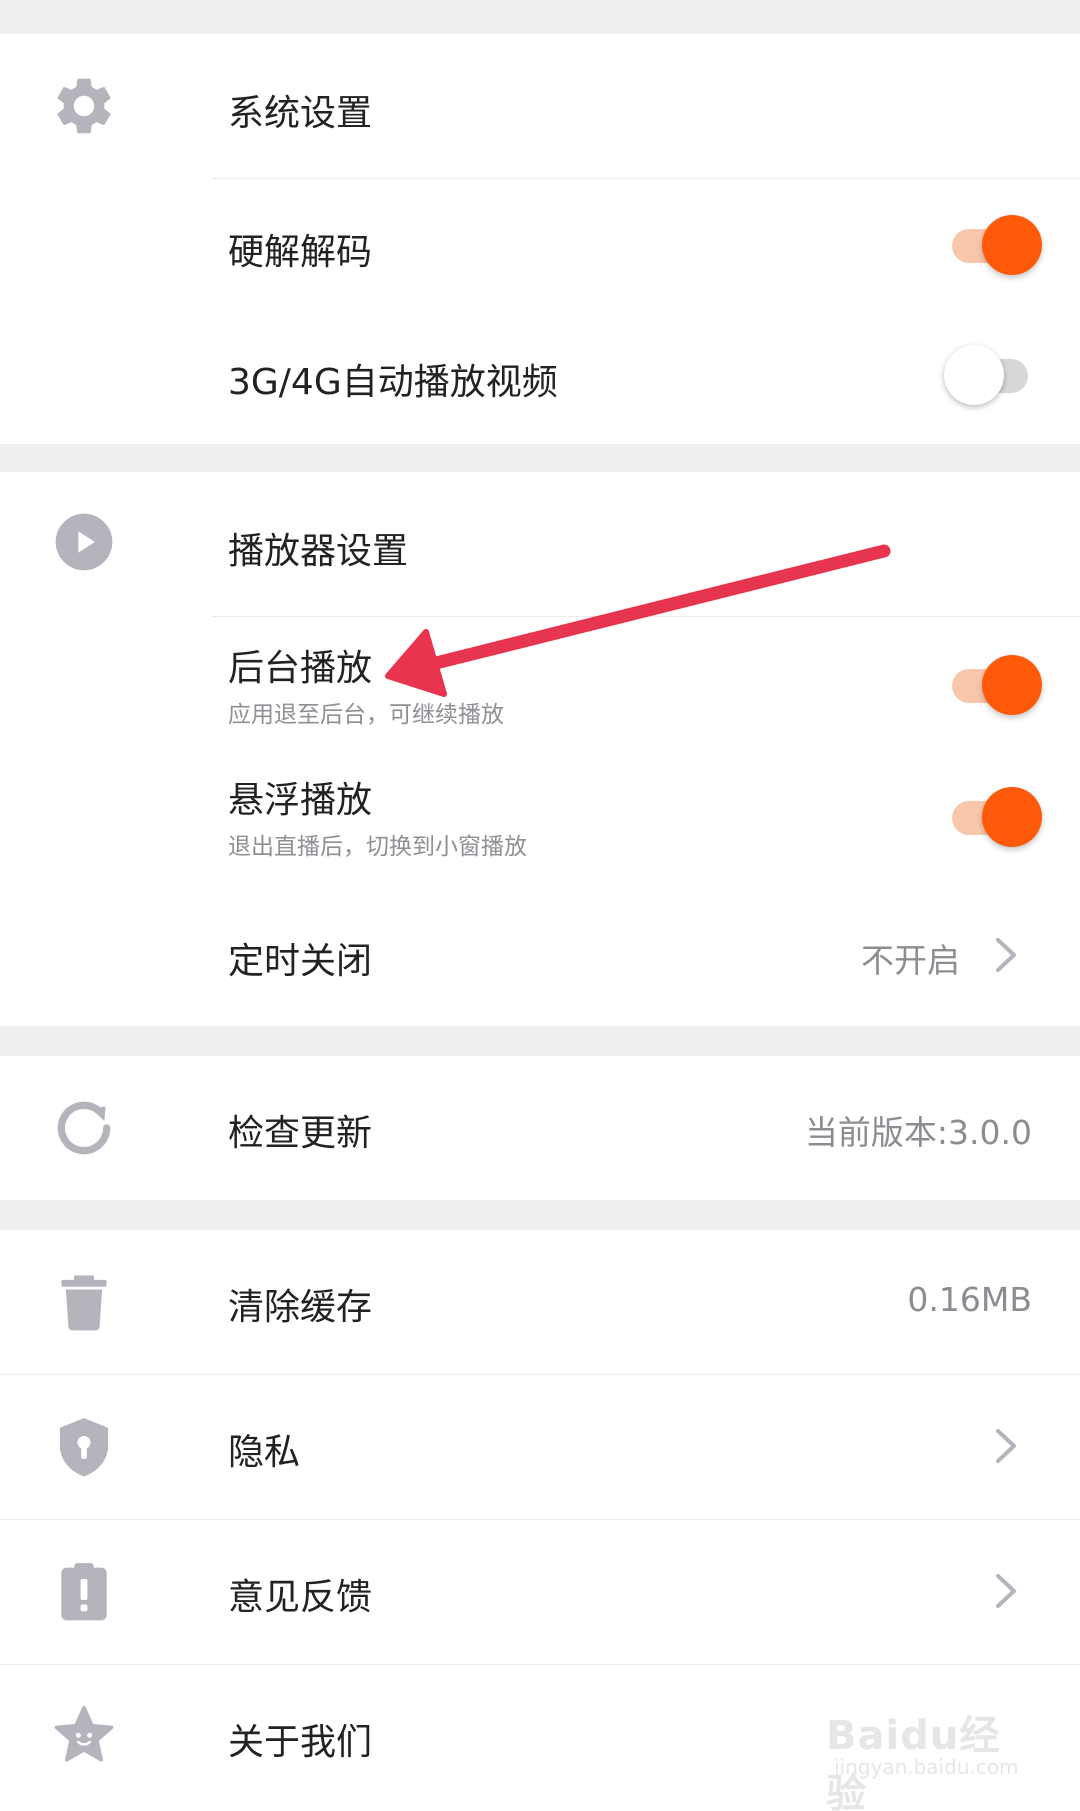 The image size is (1080, 1811). What do you see at coordinates (300, 961) in the screenshot?
I see `timer-close-label: 定时关闭` at bounding box center [300, 961].